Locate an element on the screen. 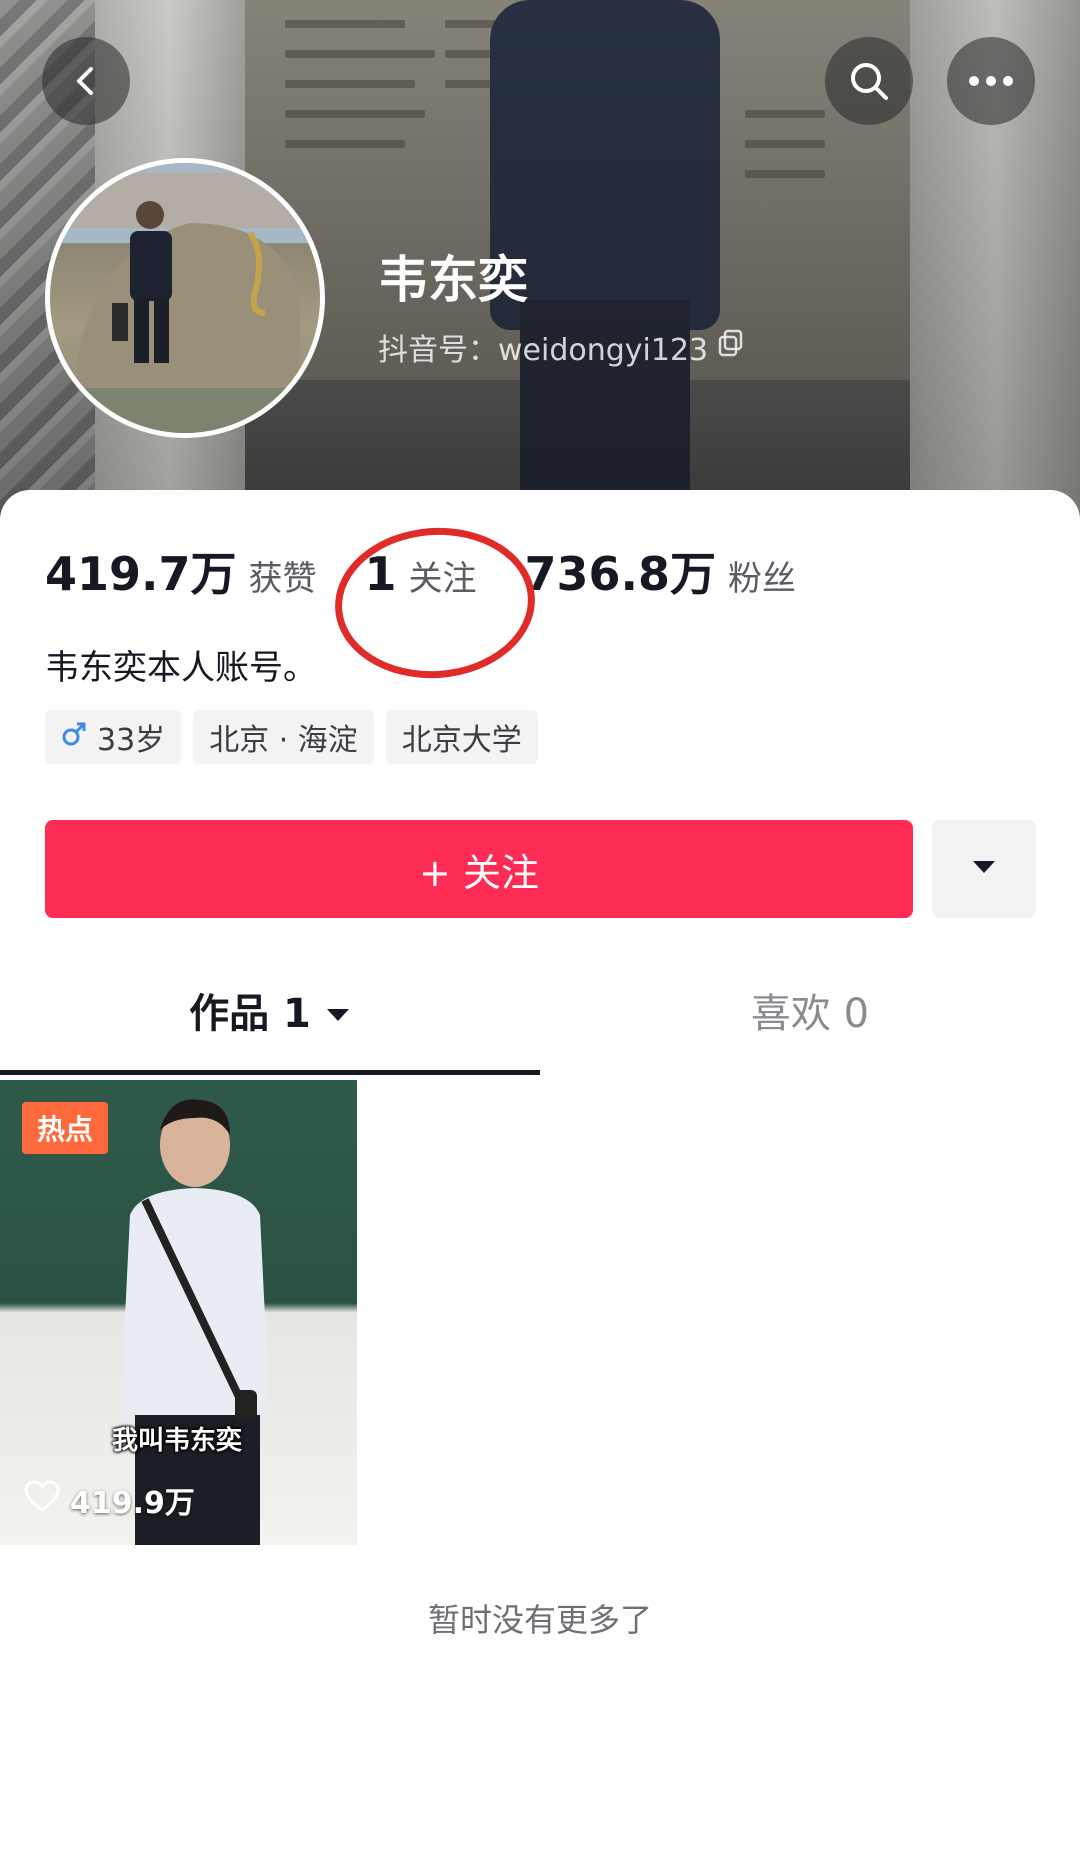  tab-underline is located at coordinates (270, 1072).